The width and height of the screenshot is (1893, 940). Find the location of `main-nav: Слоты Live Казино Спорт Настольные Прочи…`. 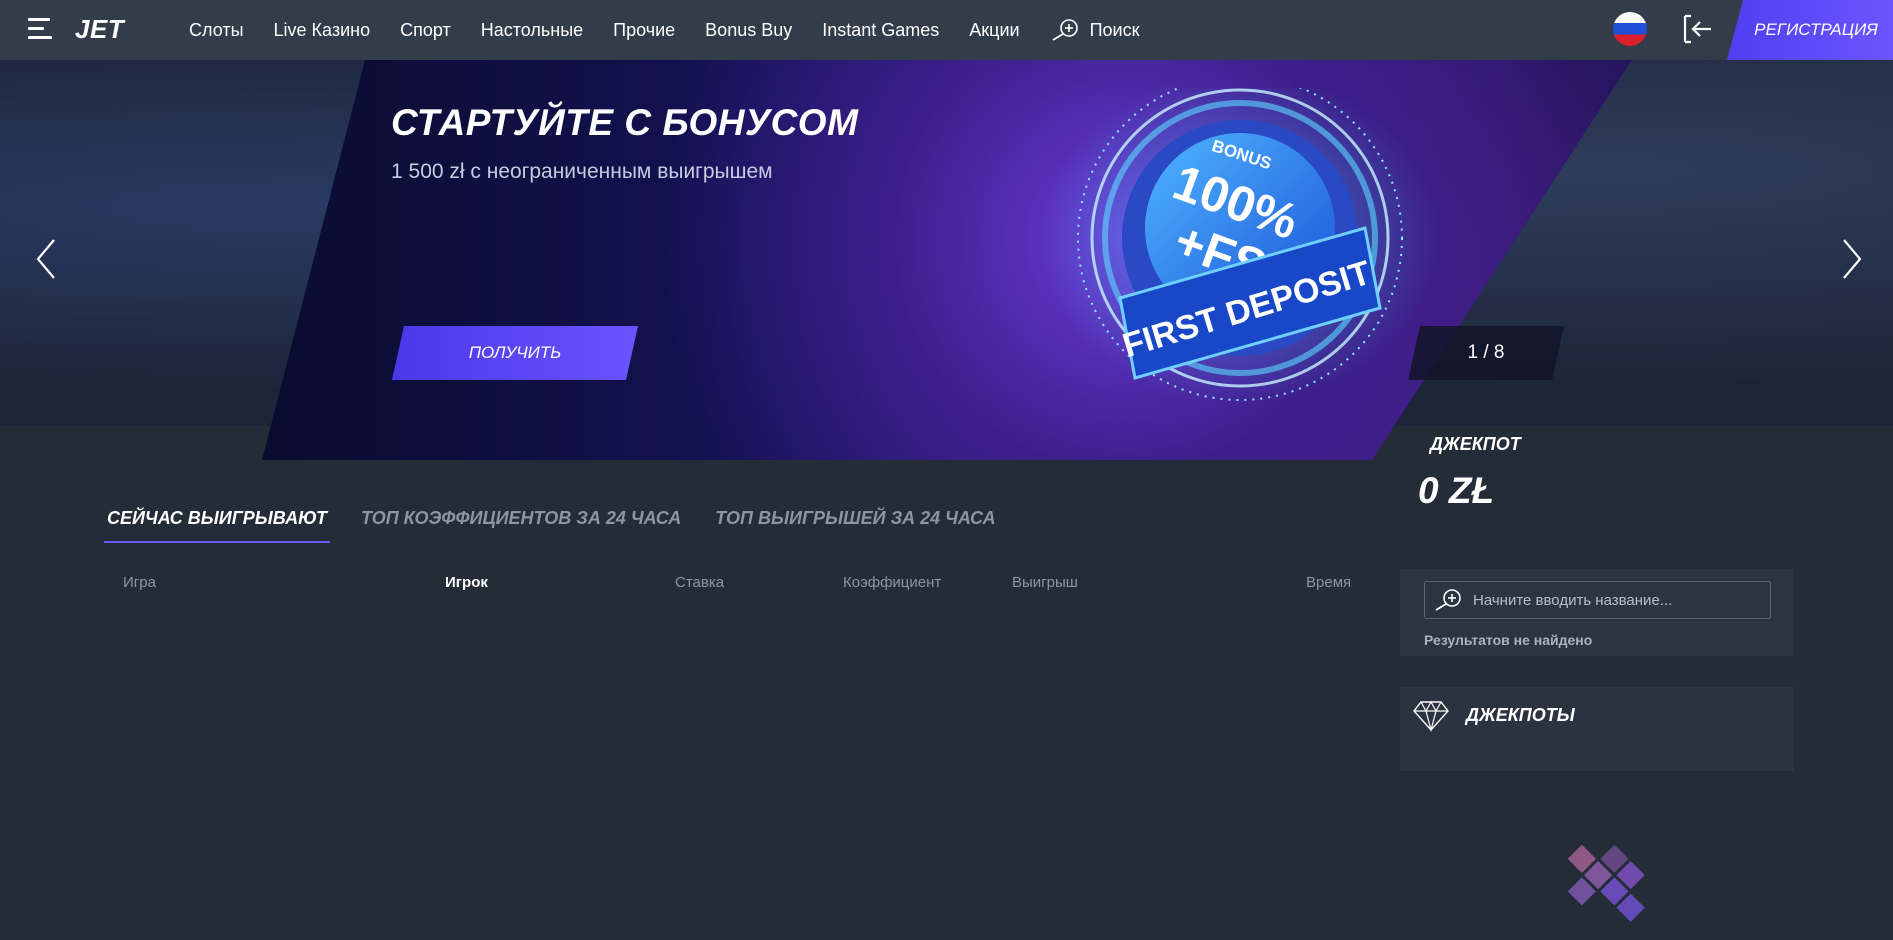

main-nav: Слоты Live Казино Спорт Настольные Прочи… is located at coordinates (679, 30).